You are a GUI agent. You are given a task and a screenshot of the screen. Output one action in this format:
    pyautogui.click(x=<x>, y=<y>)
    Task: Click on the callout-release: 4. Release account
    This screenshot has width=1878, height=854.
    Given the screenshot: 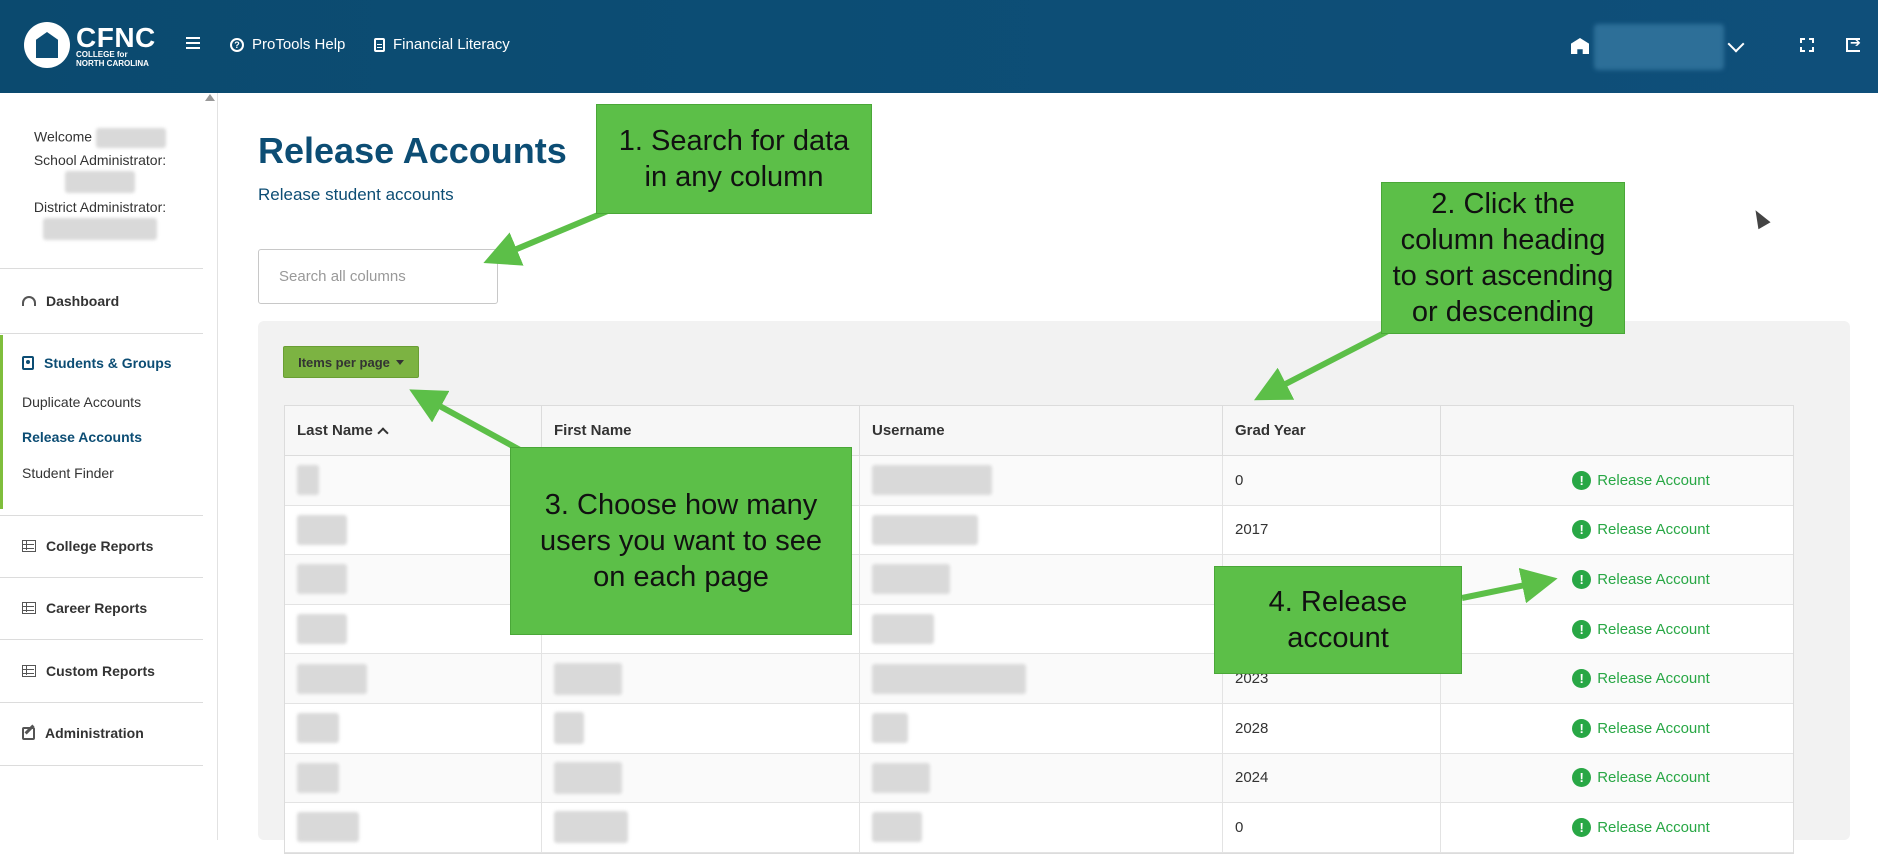 What is the action you would take?
    pyautogui.click(x=1338, y=620)
    